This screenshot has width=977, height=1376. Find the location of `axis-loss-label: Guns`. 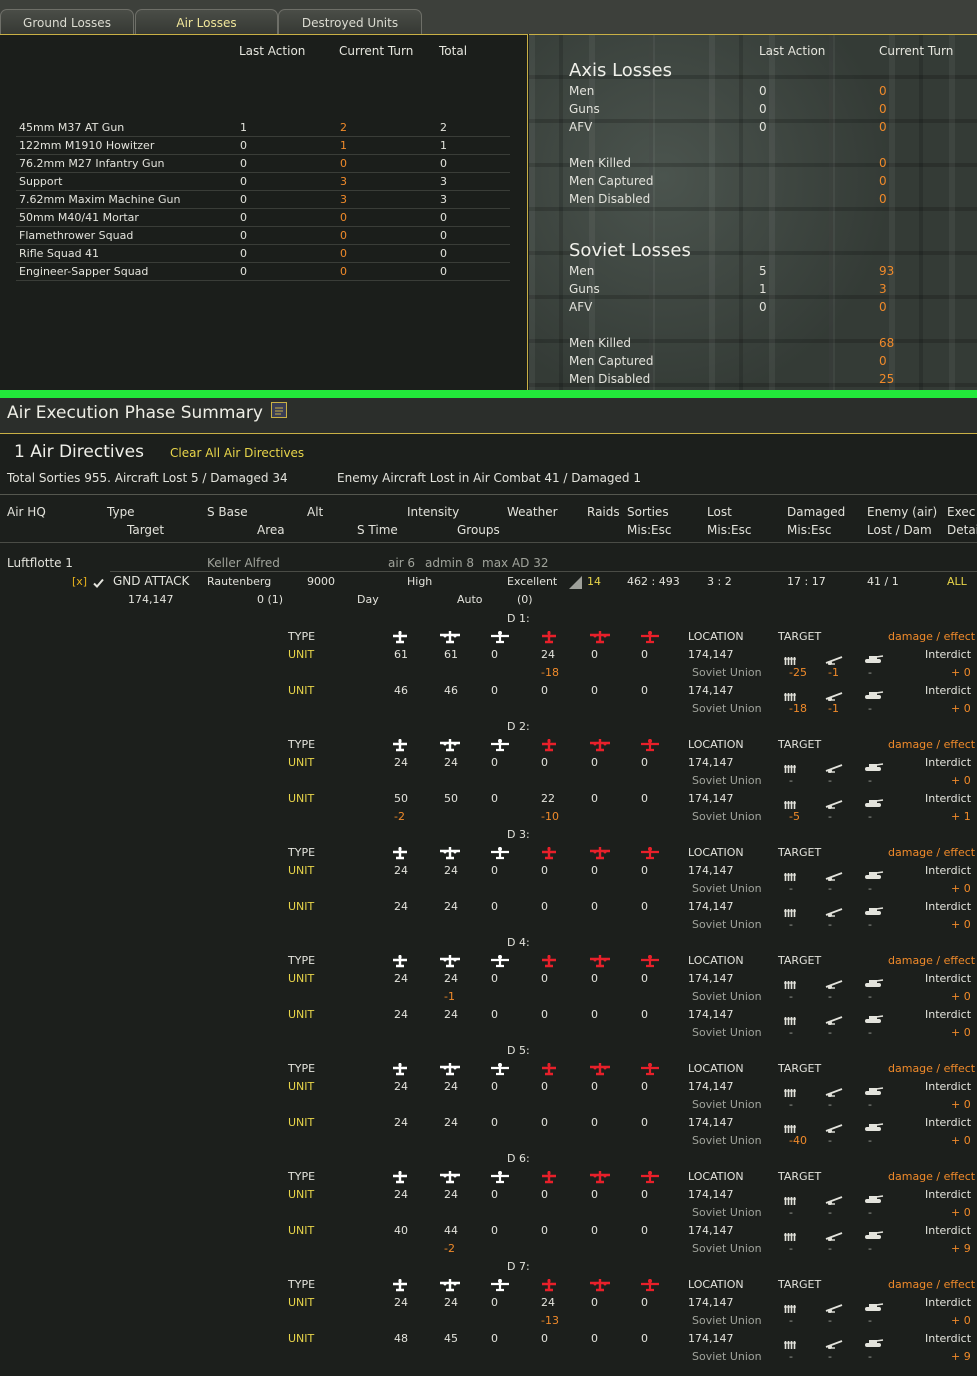

axis-loss-label: Guns is located at coordinates (584, 109).